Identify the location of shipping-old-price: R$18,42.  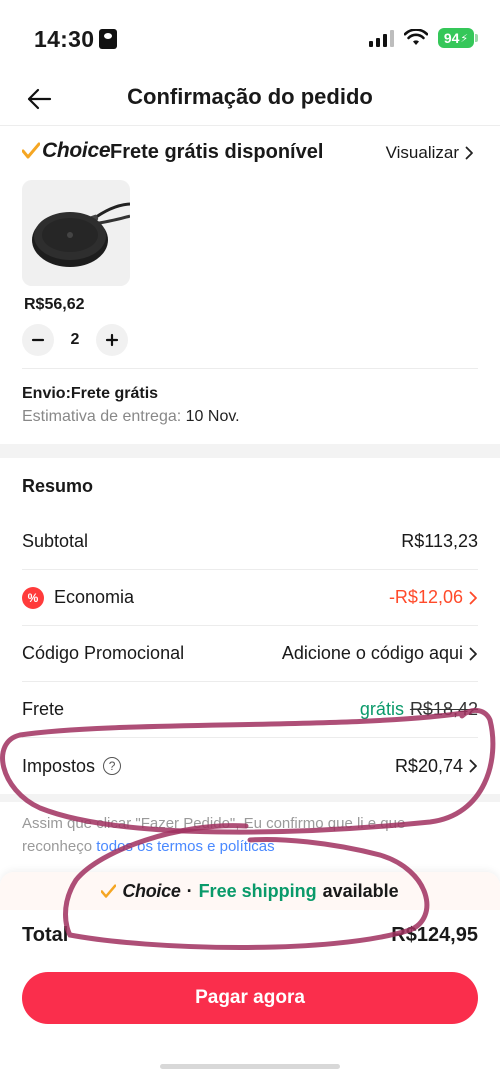
(443, 709).